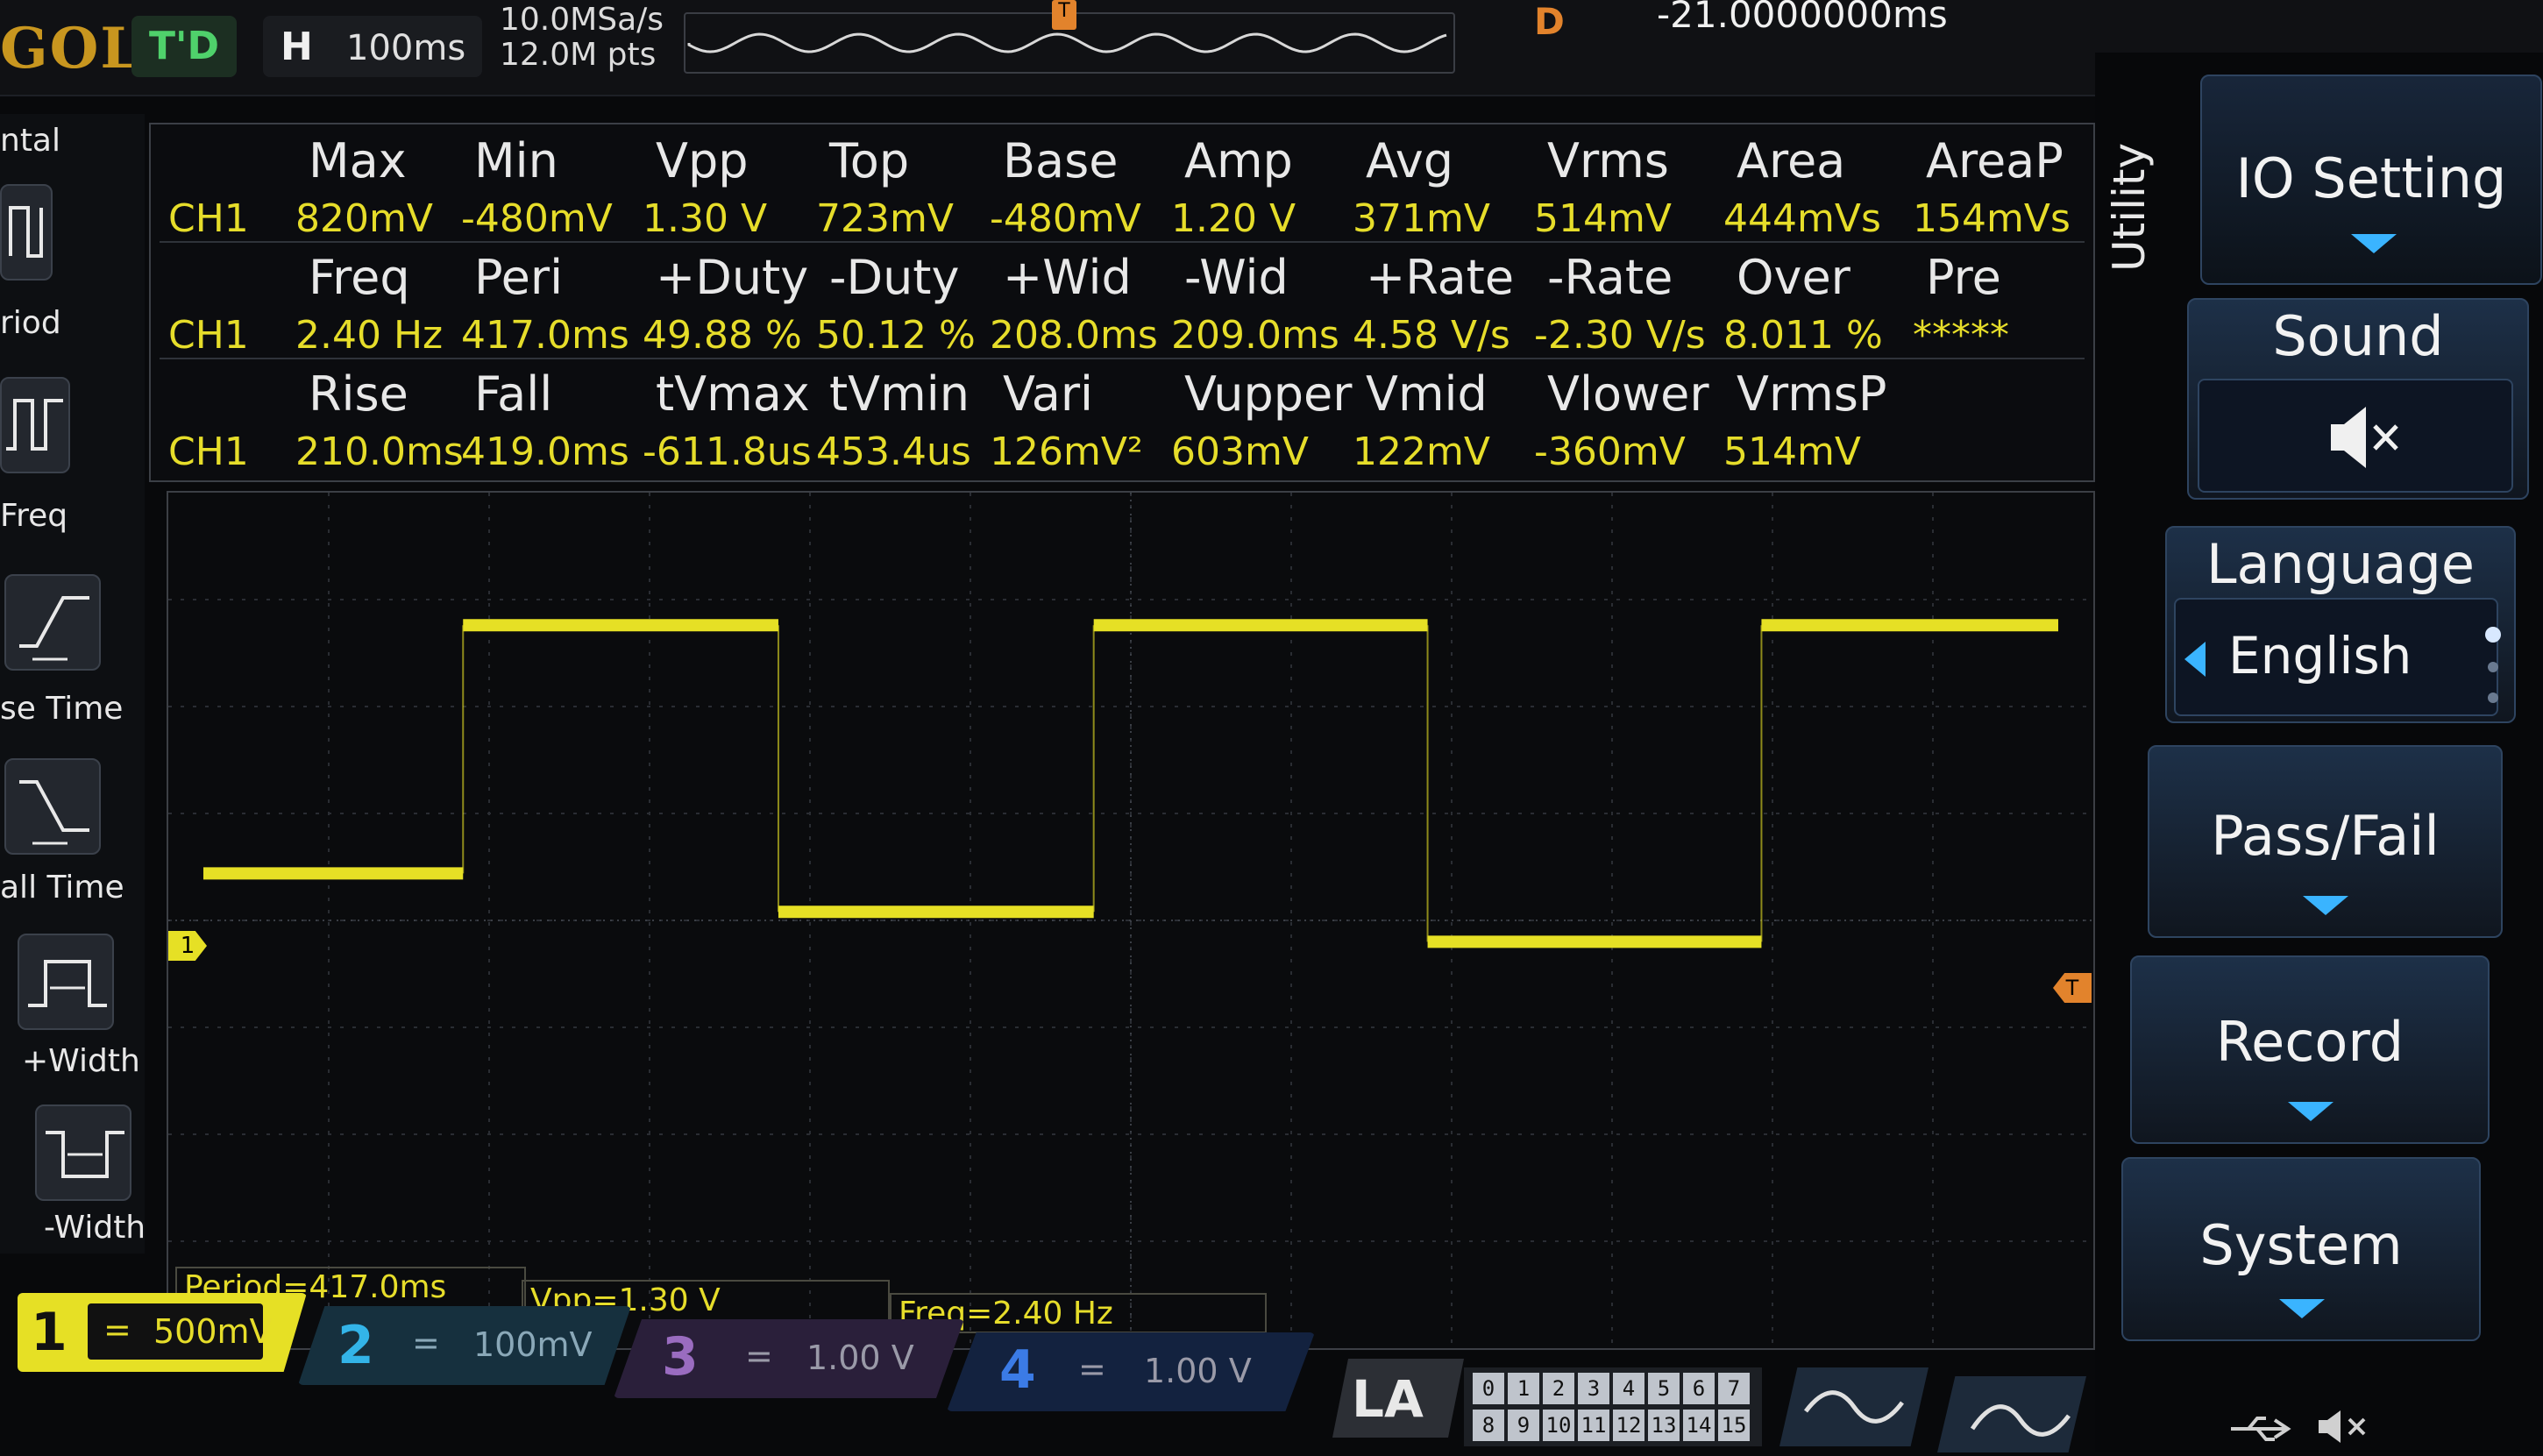  I want to click on digital-channel-chip: 7, so click(1734, 1388).